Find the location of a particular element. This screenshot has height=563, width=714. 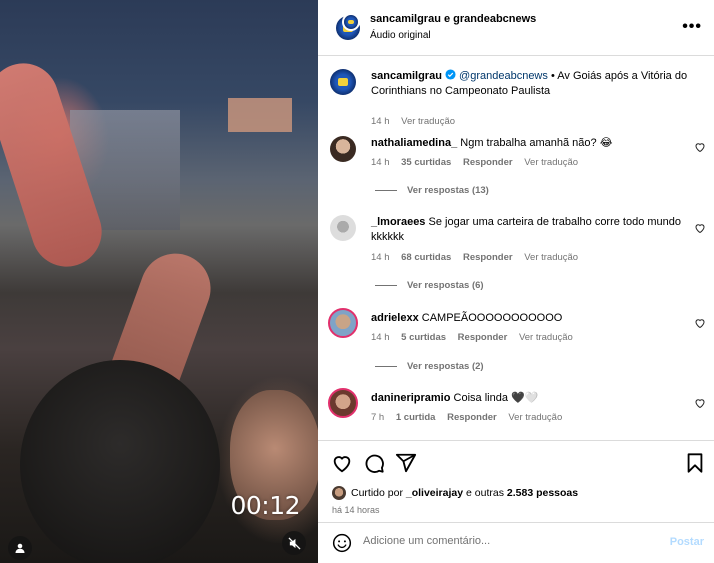

comment-input is located at coordinates (503, 541).